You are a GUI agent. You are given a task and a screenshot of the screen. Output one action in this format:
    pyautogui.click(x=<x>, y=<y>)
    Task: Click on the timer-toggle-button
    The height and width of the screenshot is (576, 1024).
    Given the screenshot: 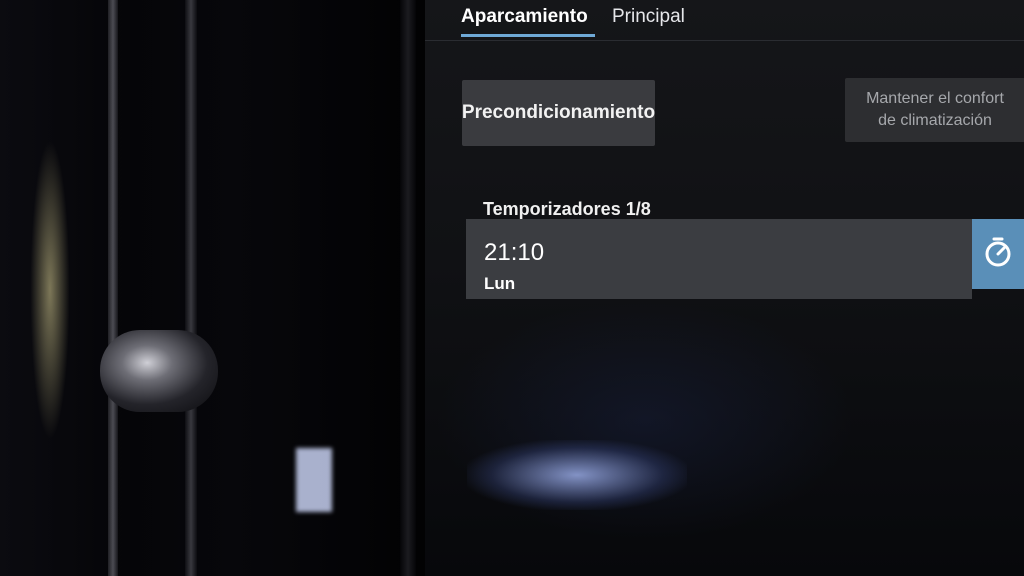 What is the action you would take?
    pyautogui.click(x=998, y=254)
    